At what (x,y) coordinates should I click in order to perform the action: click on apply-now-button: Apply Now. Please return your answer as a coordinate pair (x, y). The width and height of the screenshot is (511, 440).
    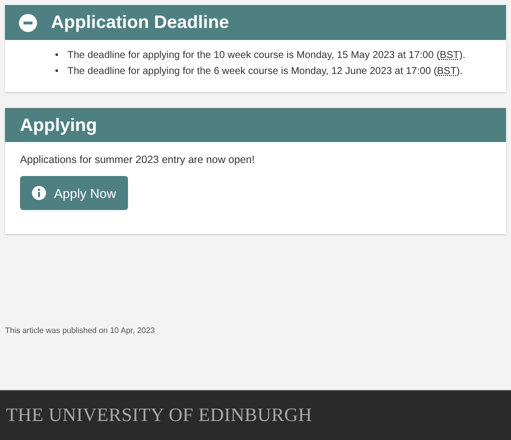
    Looking at the image, I should click on (74, 193).